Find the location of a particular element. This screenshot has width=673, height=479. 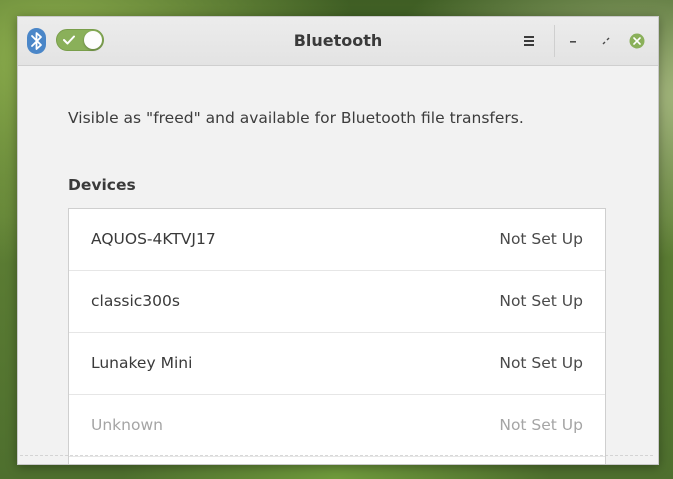

hamburger-menu-icon is located at coordinates (529, 41).